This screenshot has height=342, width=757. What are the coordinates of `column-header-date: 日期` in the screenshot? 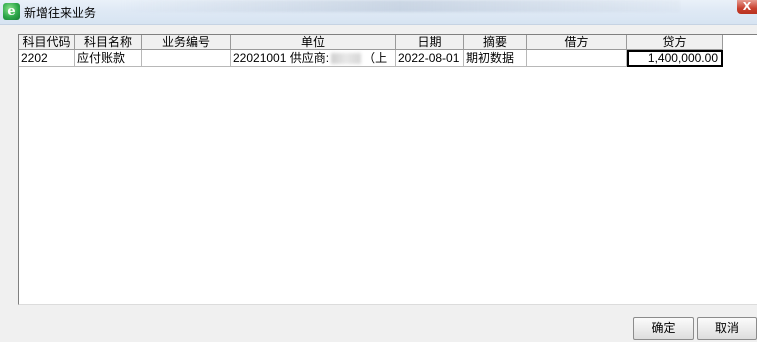 It's located at (430, 42).